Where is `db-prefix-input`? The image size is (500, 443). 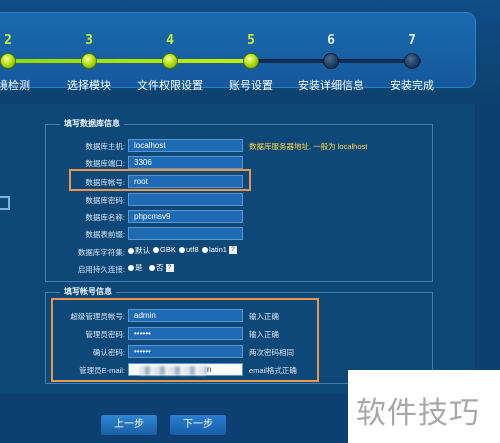
db-prefix-input is located at coordinates (185, 233).